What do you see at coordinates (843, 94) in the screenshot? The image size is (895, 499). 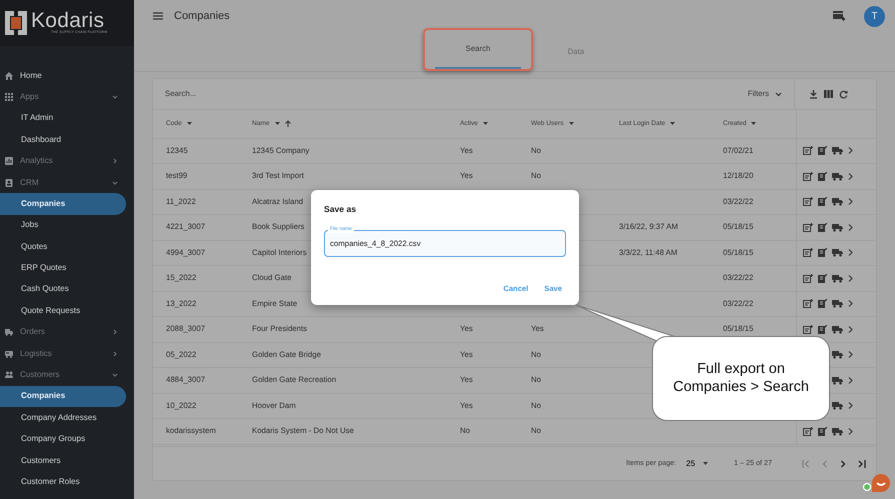 I see `refresh-icon` at bounding box center [843, 94].